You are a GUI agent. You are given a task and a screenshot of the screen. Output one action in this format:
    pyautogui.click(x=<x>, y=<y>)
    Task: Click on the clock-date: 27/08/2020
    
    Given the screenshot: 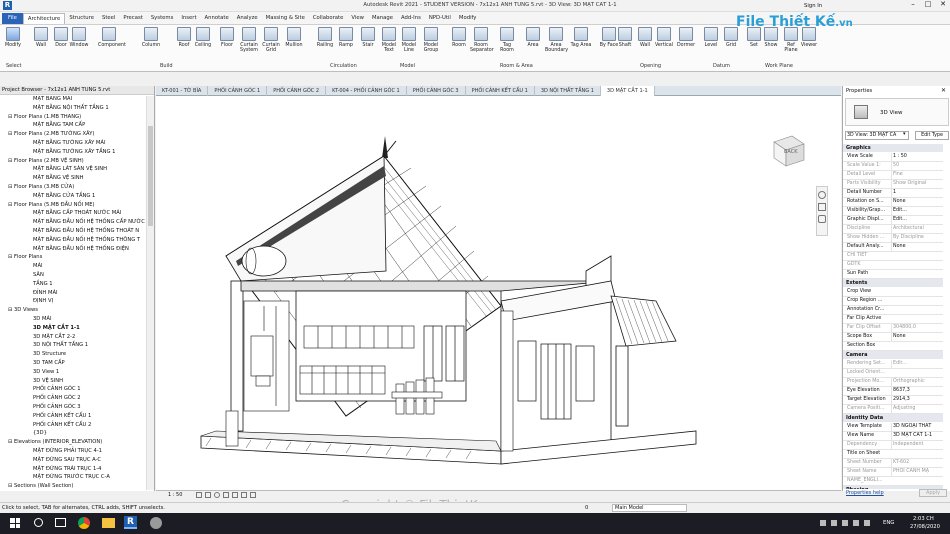 What is the action you would take?
    pyautogui.click(x=925, y=527)
    